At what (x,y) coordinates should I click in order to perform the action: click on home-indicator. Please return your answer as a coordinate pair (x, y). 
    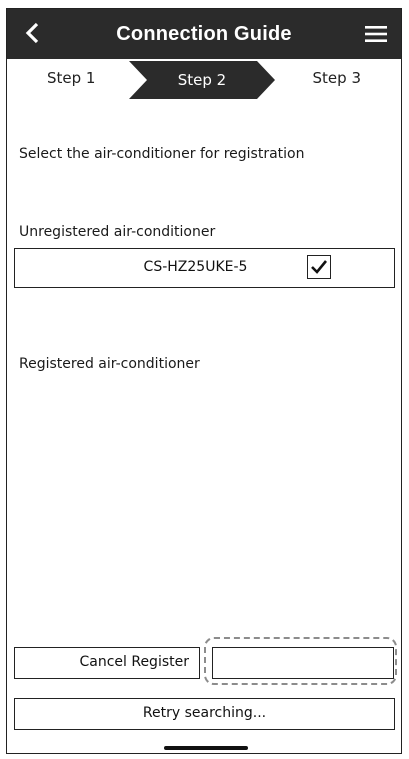
    Looking at the image, I should click on (206, 748).